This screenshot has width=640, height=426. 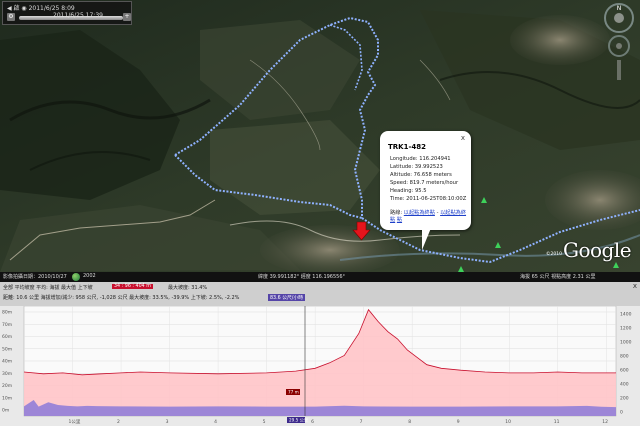 I want to click on left-tick-label: 30m, so click(x=7, y=374).